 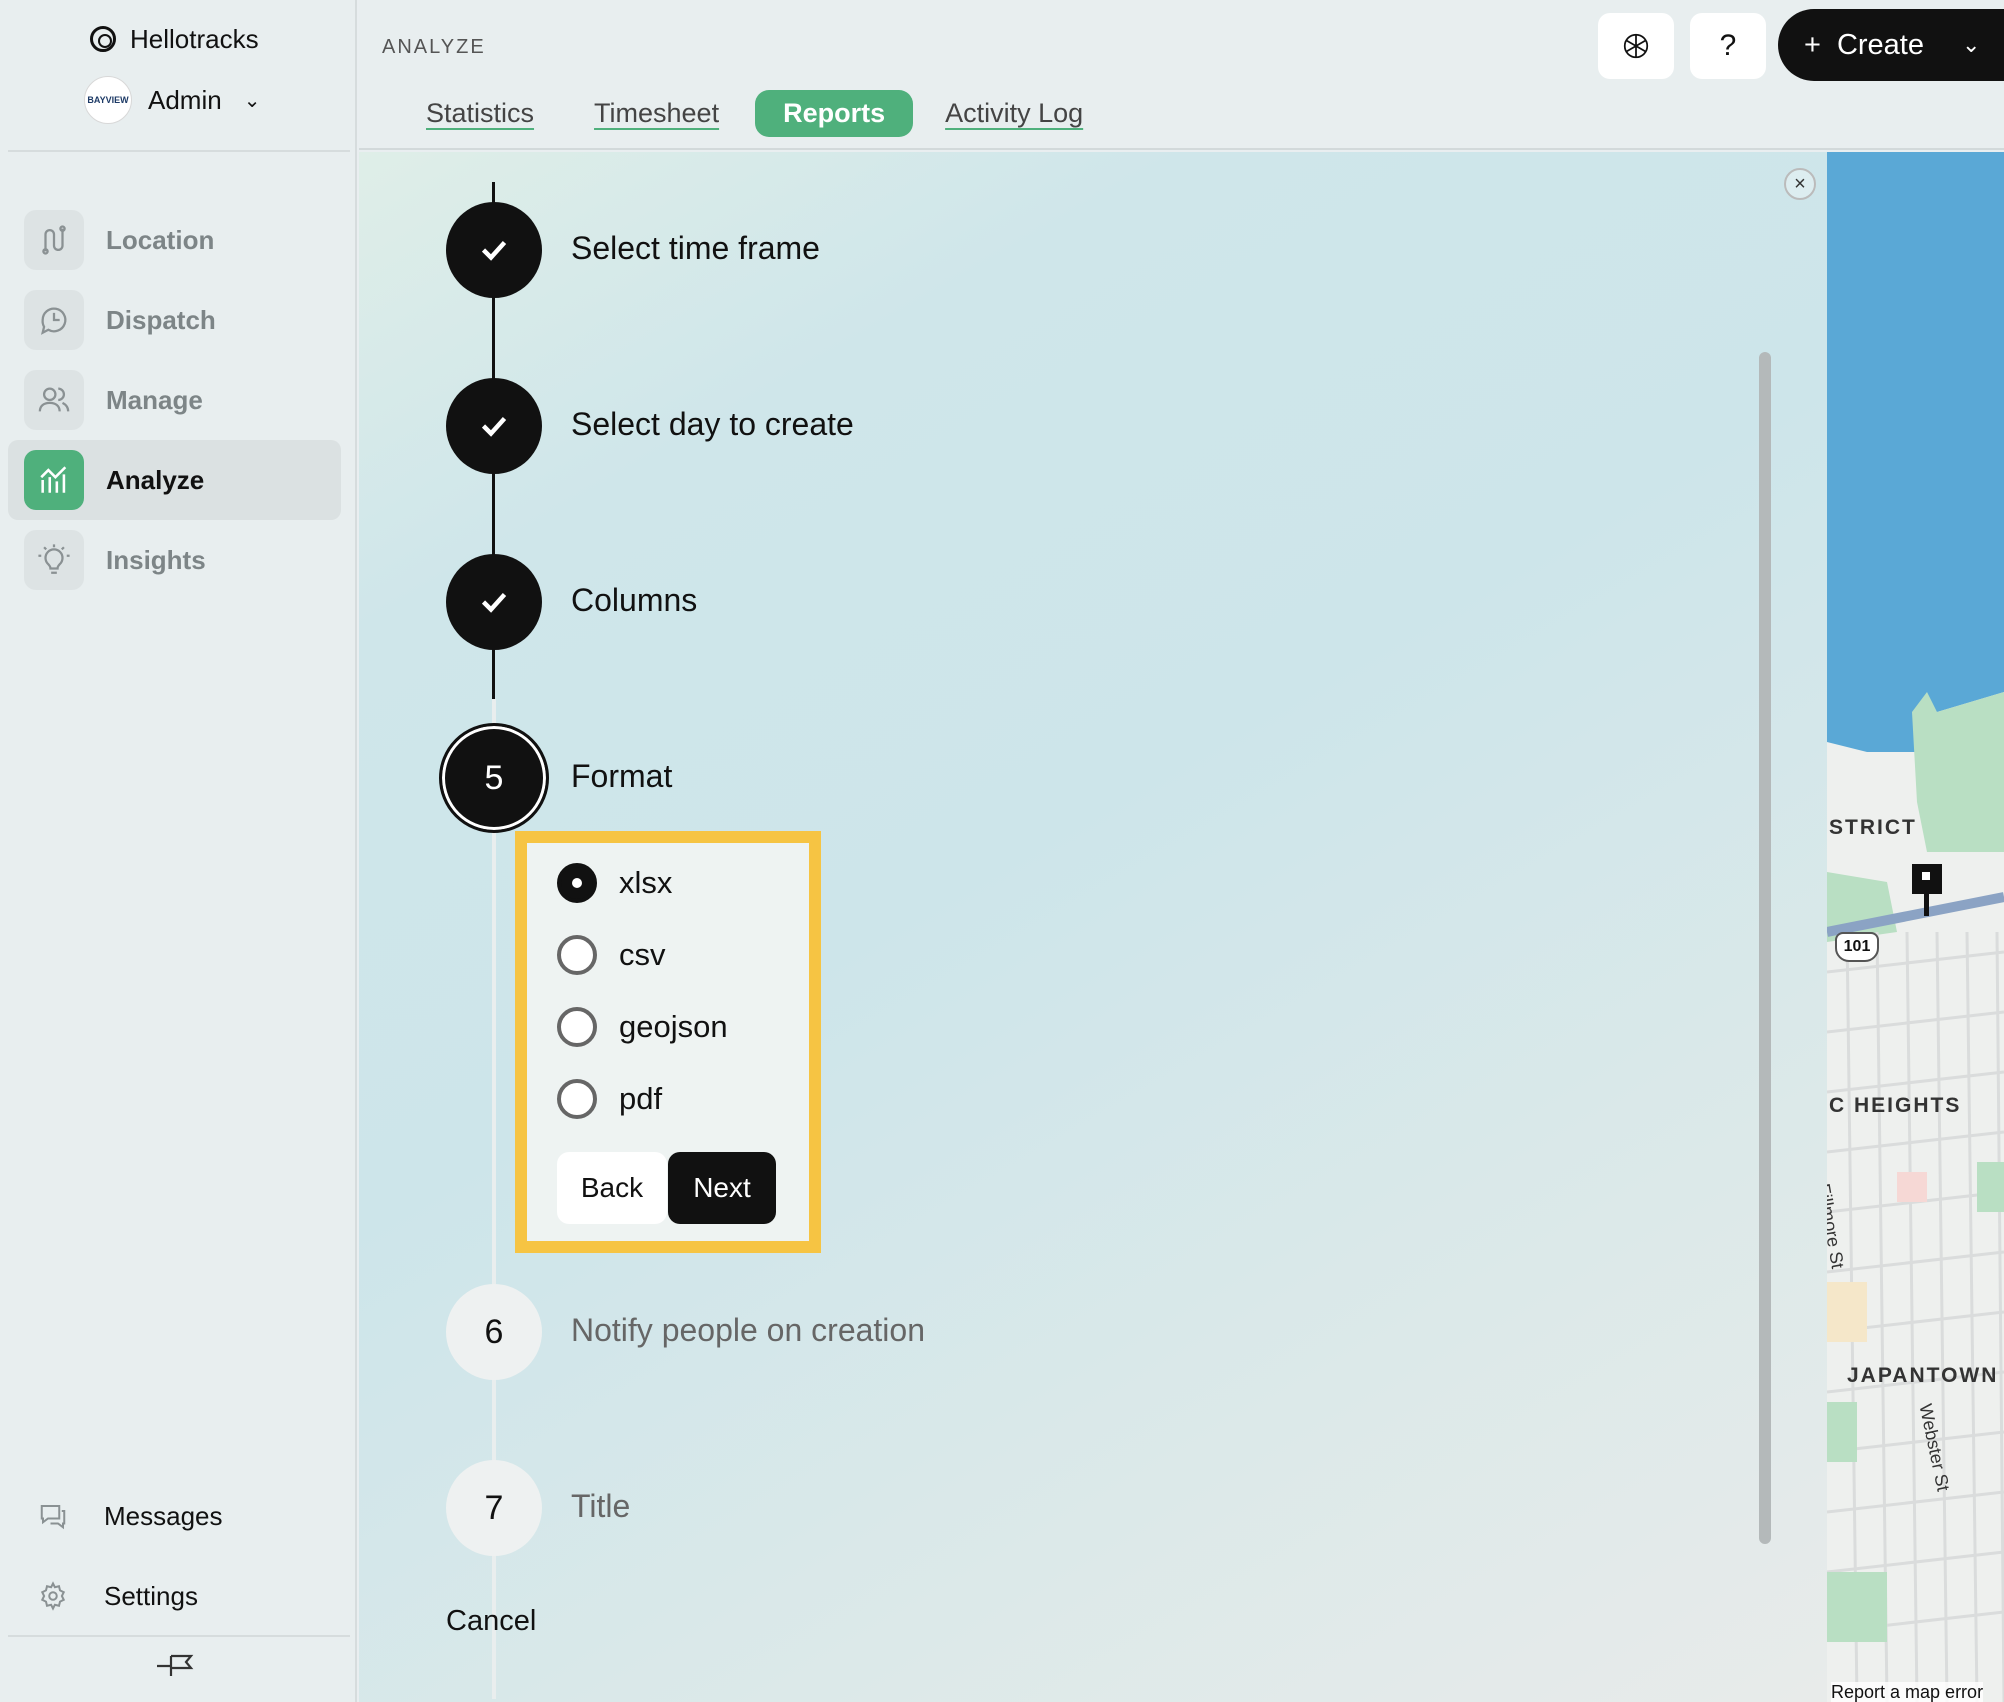 I want to click on step-title: Title, so click(x=601, y=1506).